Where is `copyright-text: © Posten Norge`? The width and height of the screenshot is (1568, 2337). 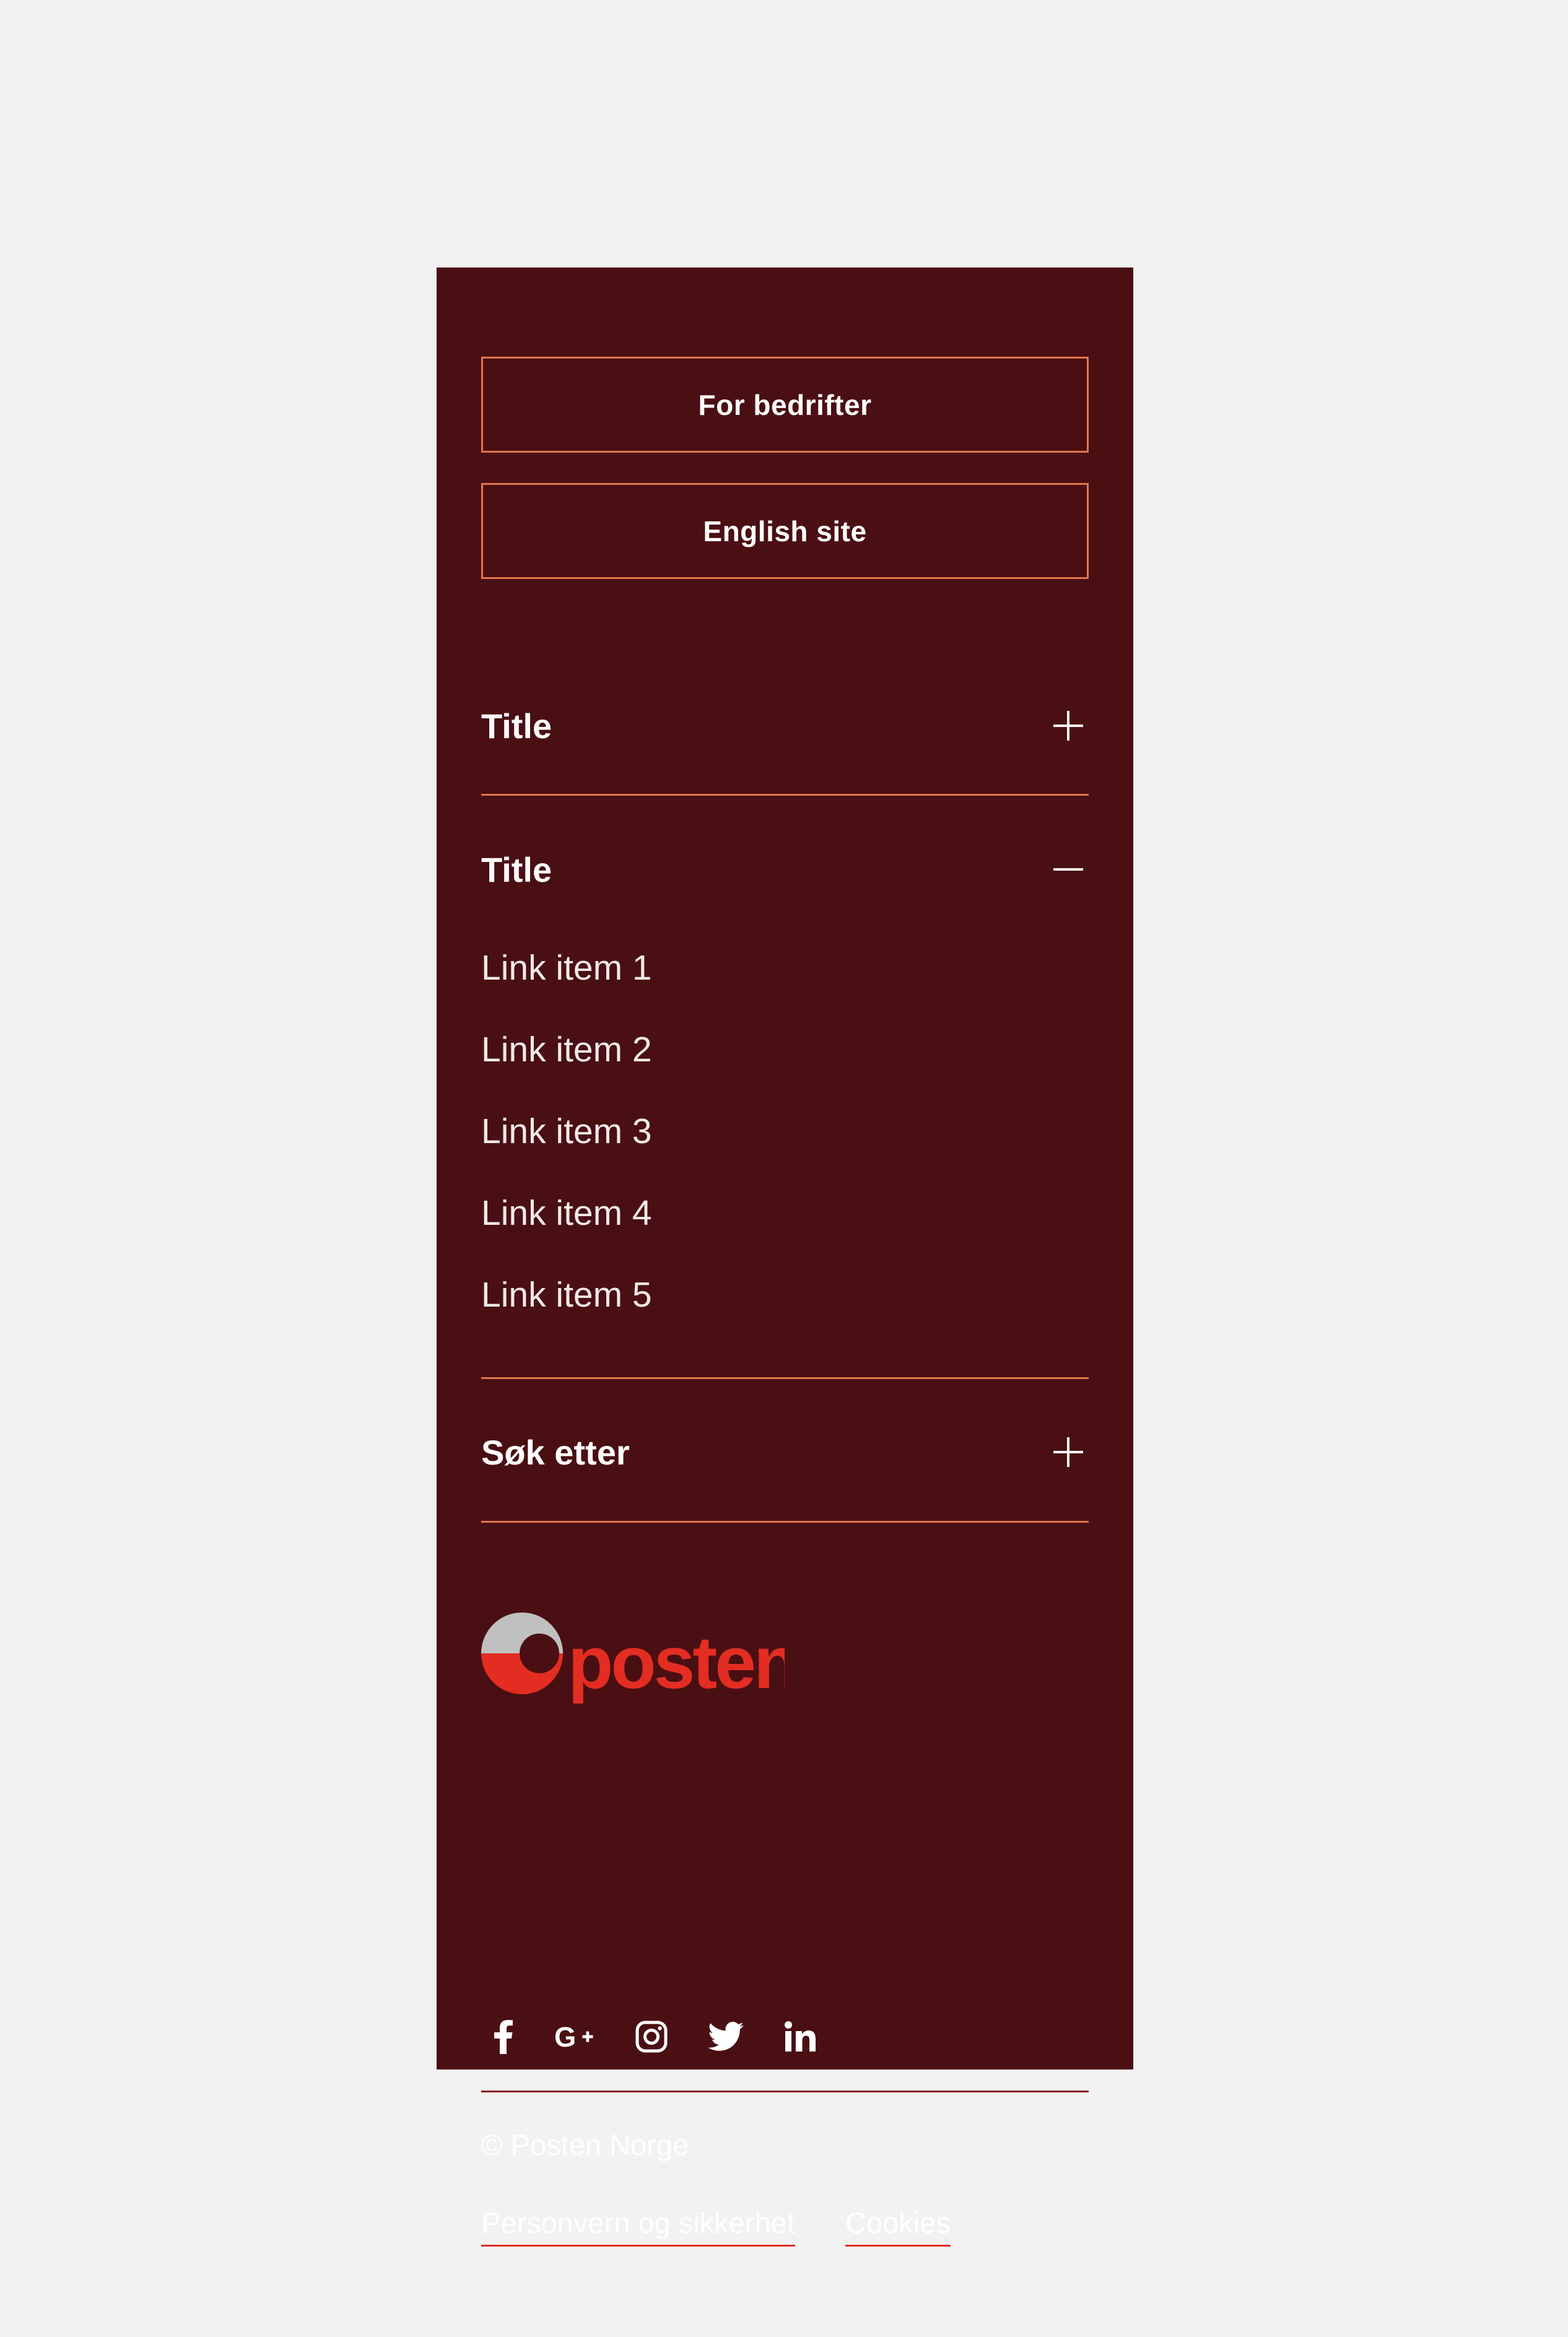
copyright-text: © Posten Norge is located at coordinates (585, 2144).